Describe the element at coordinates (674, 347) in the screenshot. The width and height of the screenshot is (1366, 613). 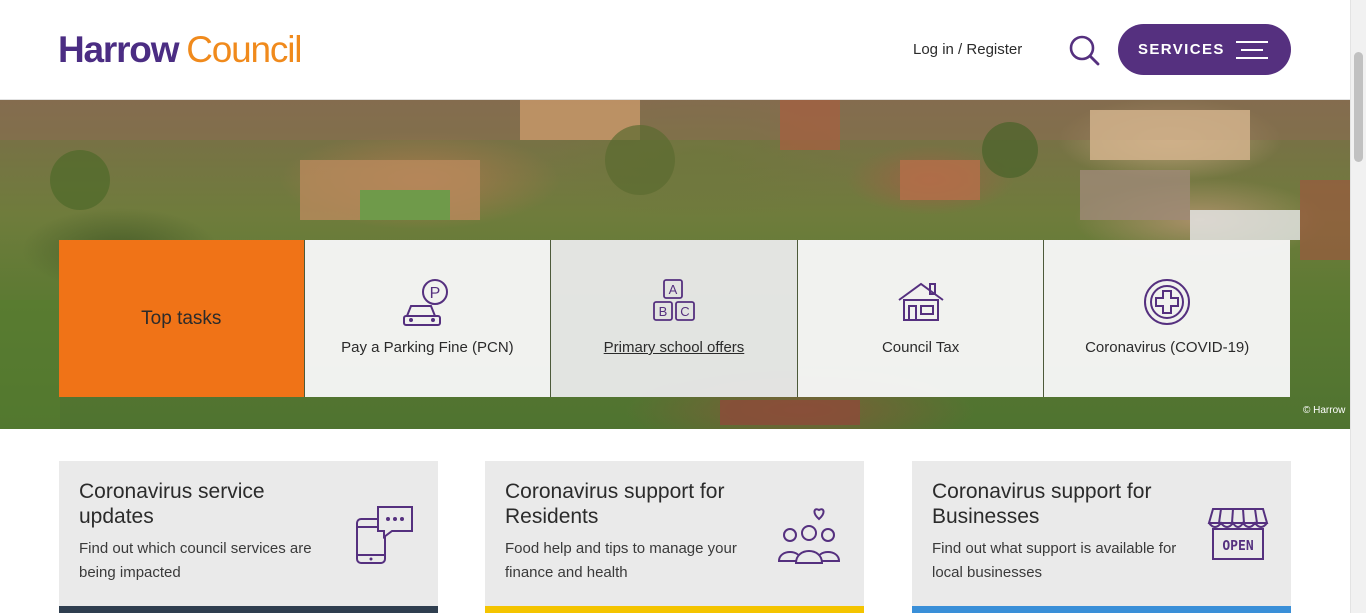
I see `task-label: Primary school offers` at that location.